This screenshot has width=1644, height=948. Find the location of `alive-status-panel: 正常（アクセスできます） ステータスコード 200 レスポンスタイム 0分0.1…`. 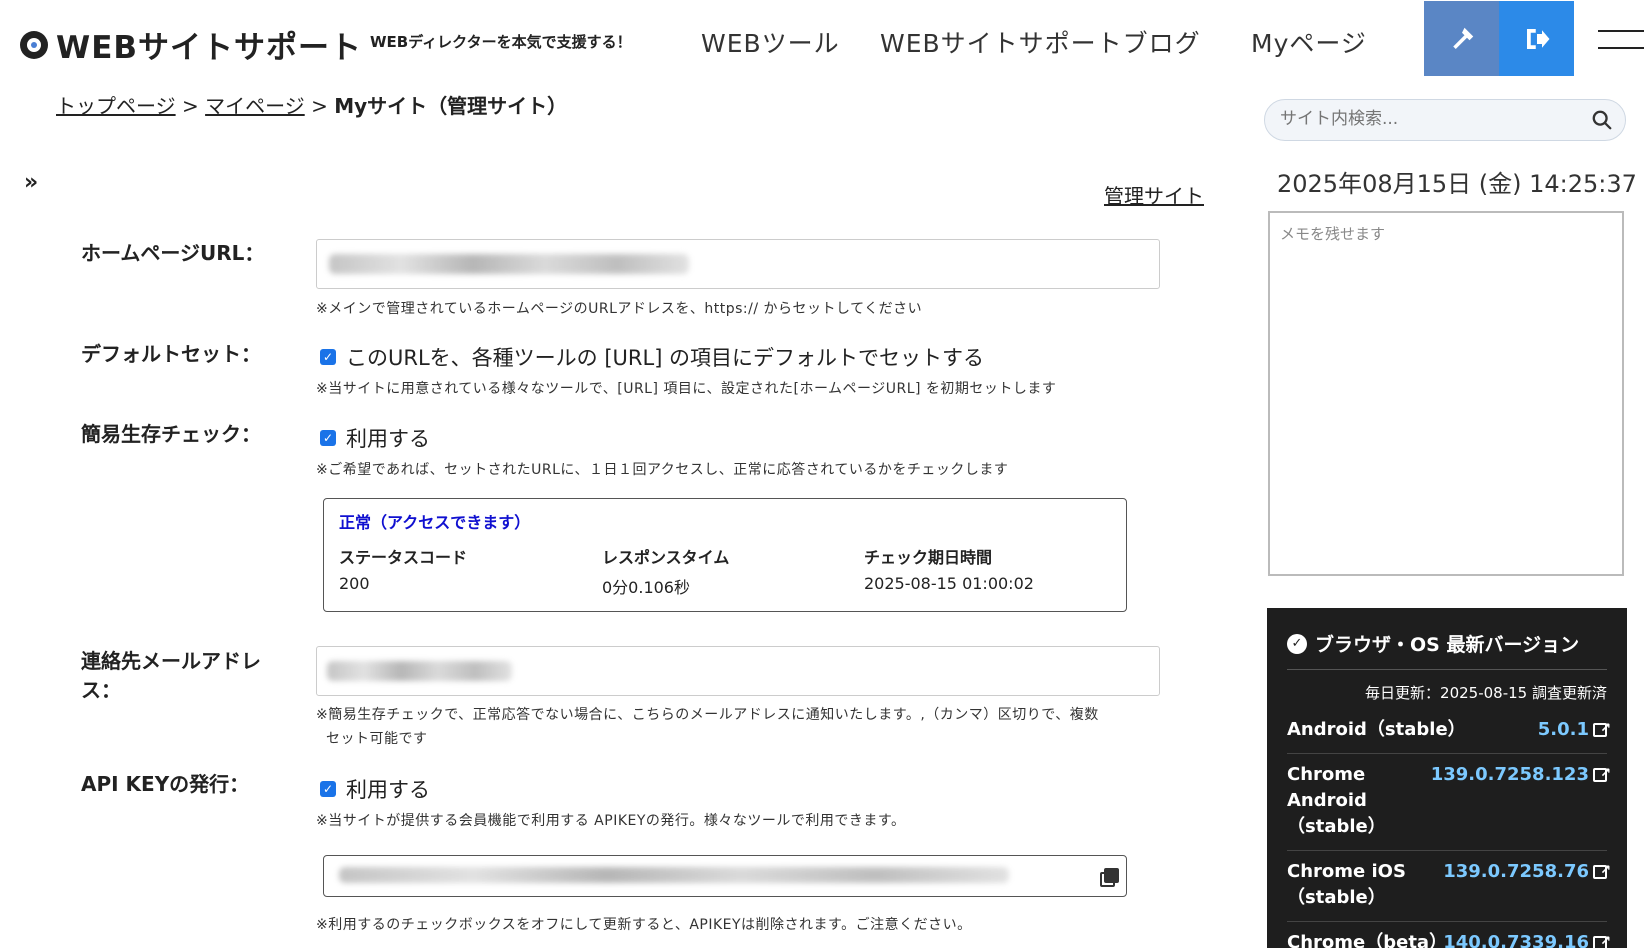

alive-status-panel: 正常（アクセスできます） ステータスコード 200 レスポンスタイム 0分0.1… is located at coordinates (725, 555).